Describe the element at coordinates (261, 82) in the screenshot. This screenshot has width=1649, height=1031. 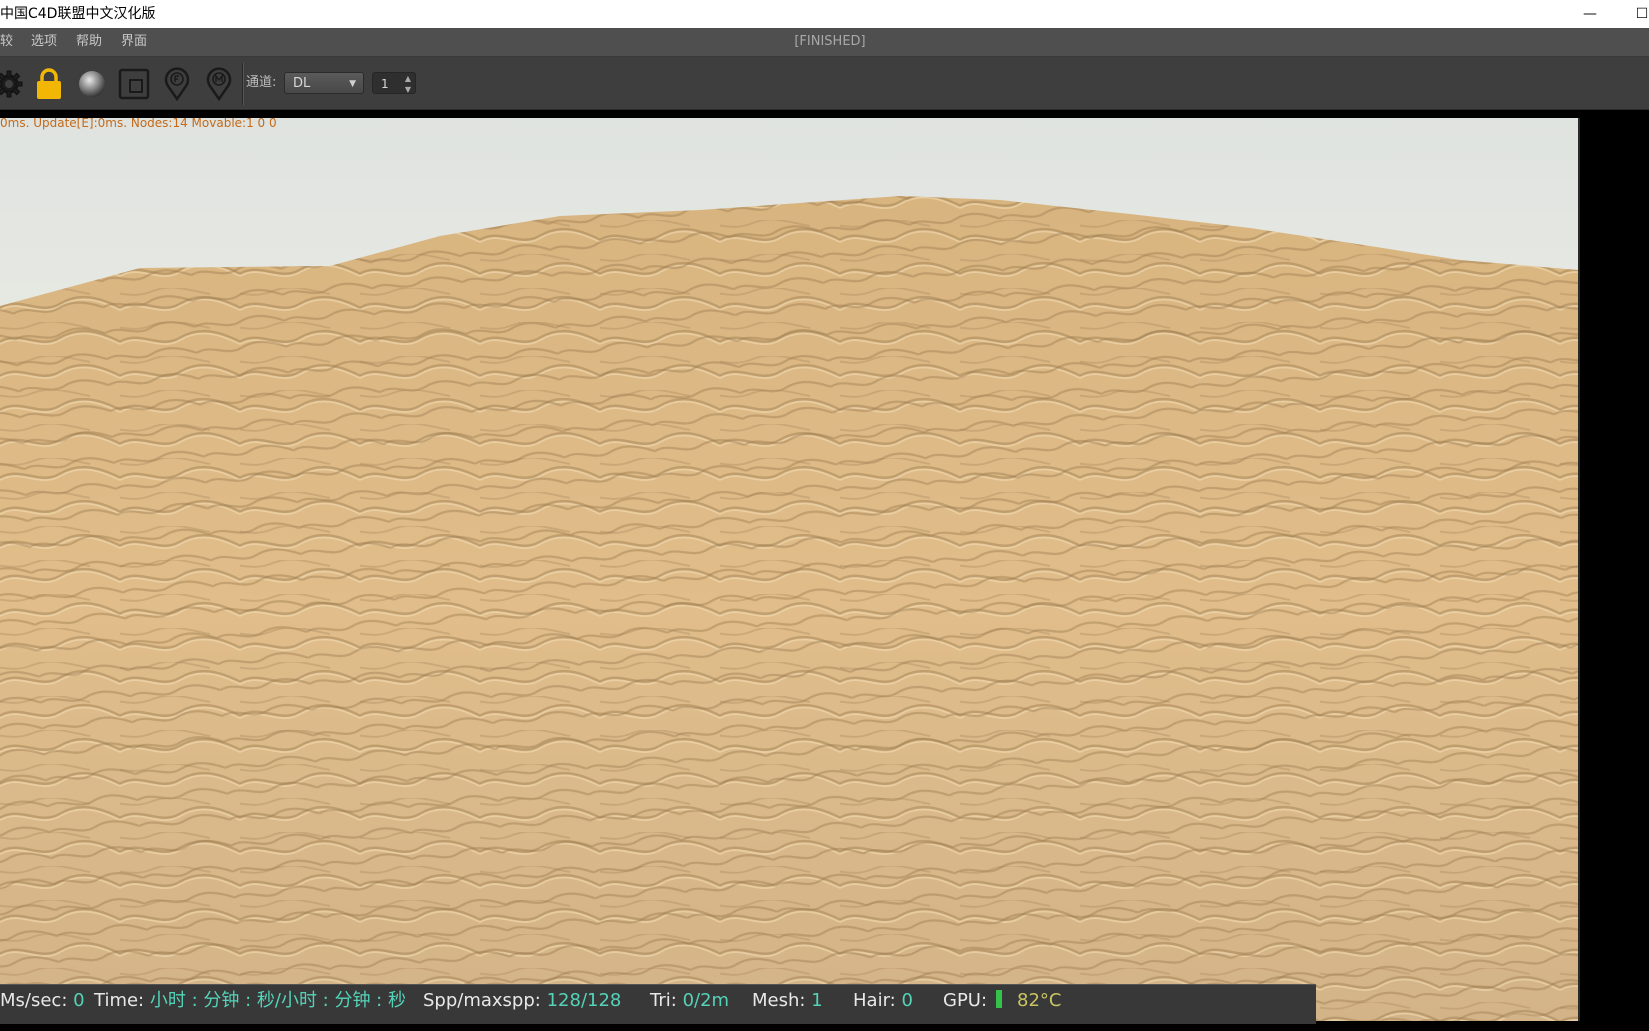
I see `channel-label: 通道:` at that location.